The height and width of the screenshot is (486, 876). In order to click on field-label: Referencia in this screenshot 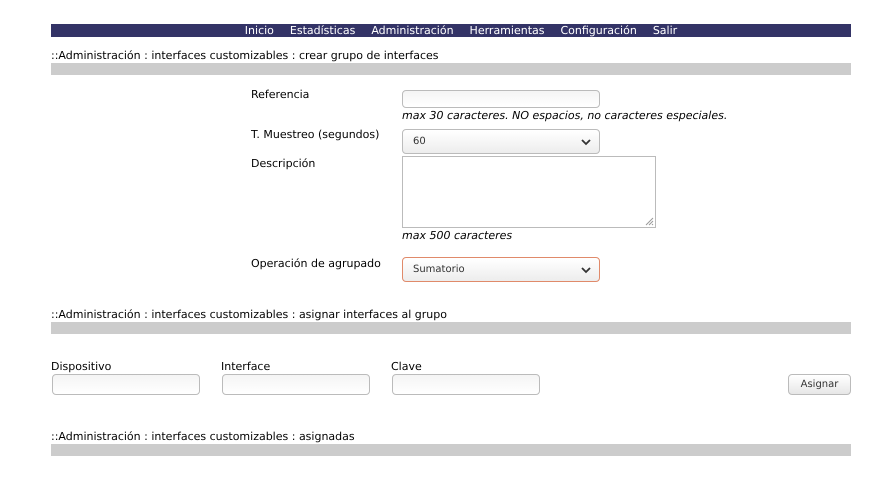, I will do `click(280, 95)`.